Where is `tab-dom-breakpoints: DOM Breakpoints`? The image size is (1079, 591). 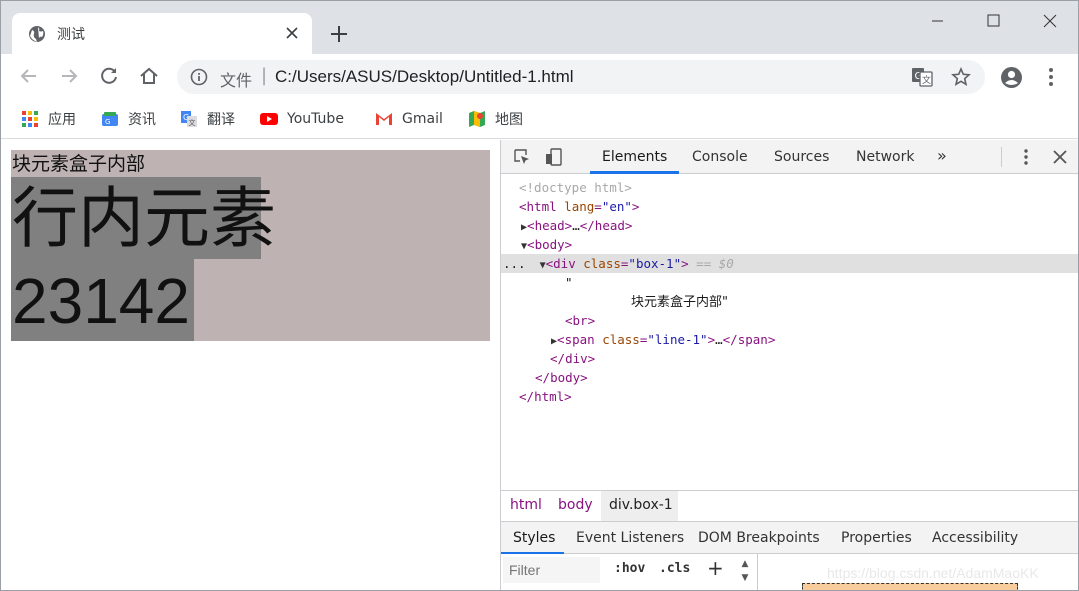
tab-dom-breakpoints: DOM Breakpoints is located at coordinates (759, 538).